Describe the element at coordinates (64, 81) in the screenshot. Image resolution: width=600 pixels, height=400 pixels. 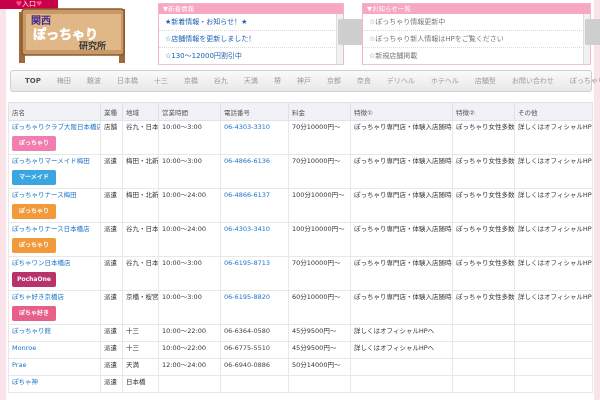
I see `nav-item: 梅田` at that location.